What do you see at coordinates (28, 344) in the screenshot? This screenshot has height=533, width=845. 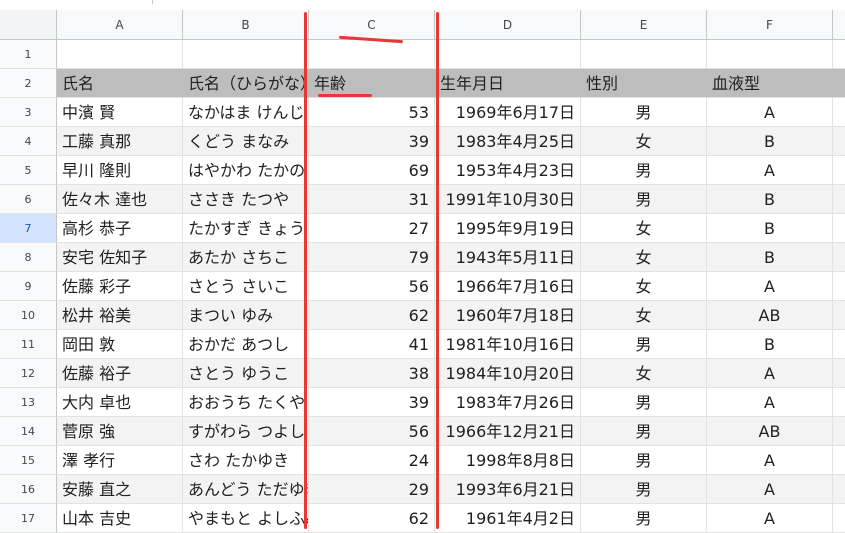 I see `row-header: 11` at bounding box center [28, 344].